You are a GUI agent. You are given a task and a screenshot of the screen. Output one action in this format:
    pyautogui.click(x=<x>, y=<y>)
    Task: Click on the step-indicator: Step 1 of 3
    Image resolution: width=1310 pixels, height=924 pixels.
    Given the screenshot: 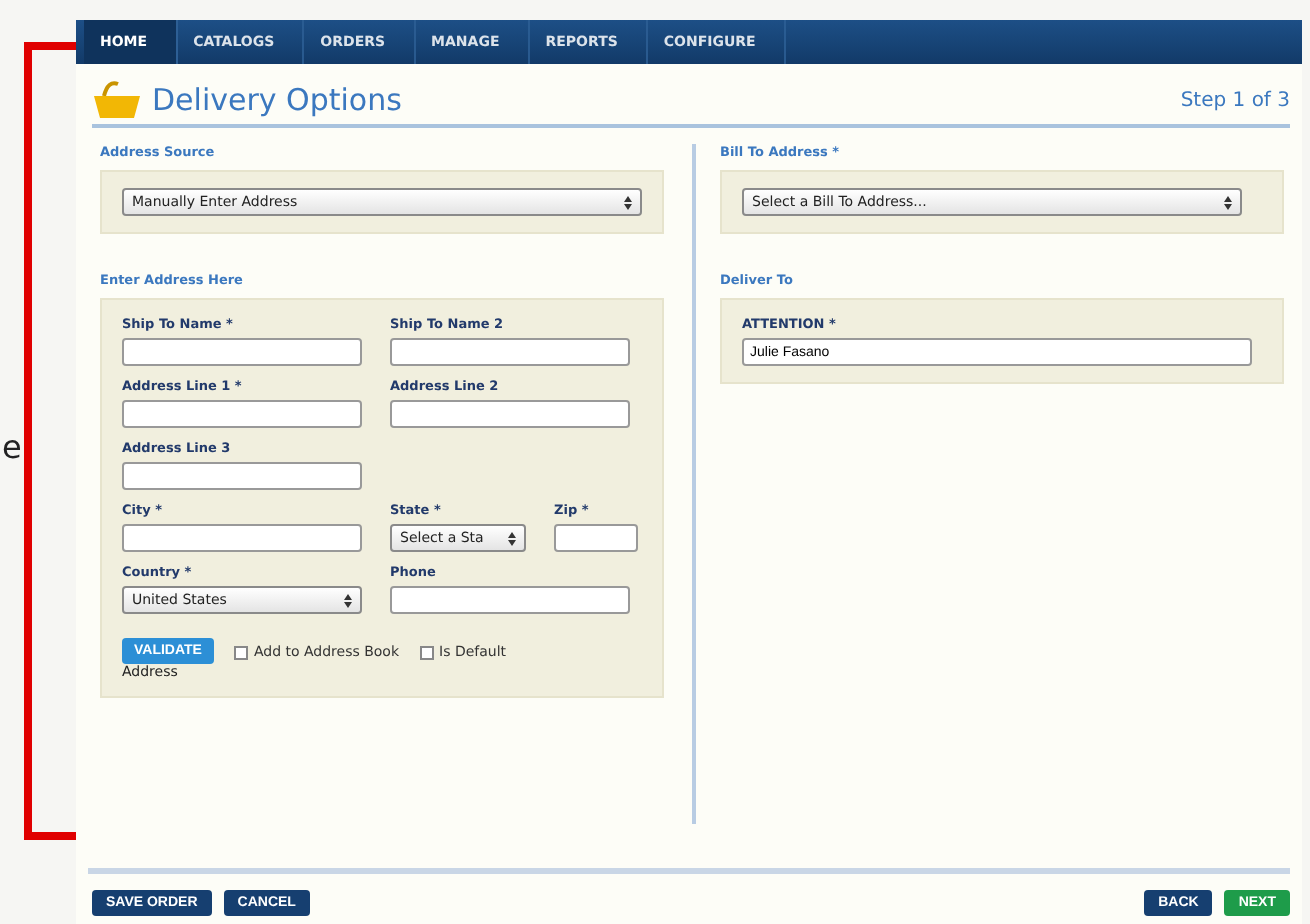 What is the action you would take?
    pyautogui.click(x=1235, y=100)
    